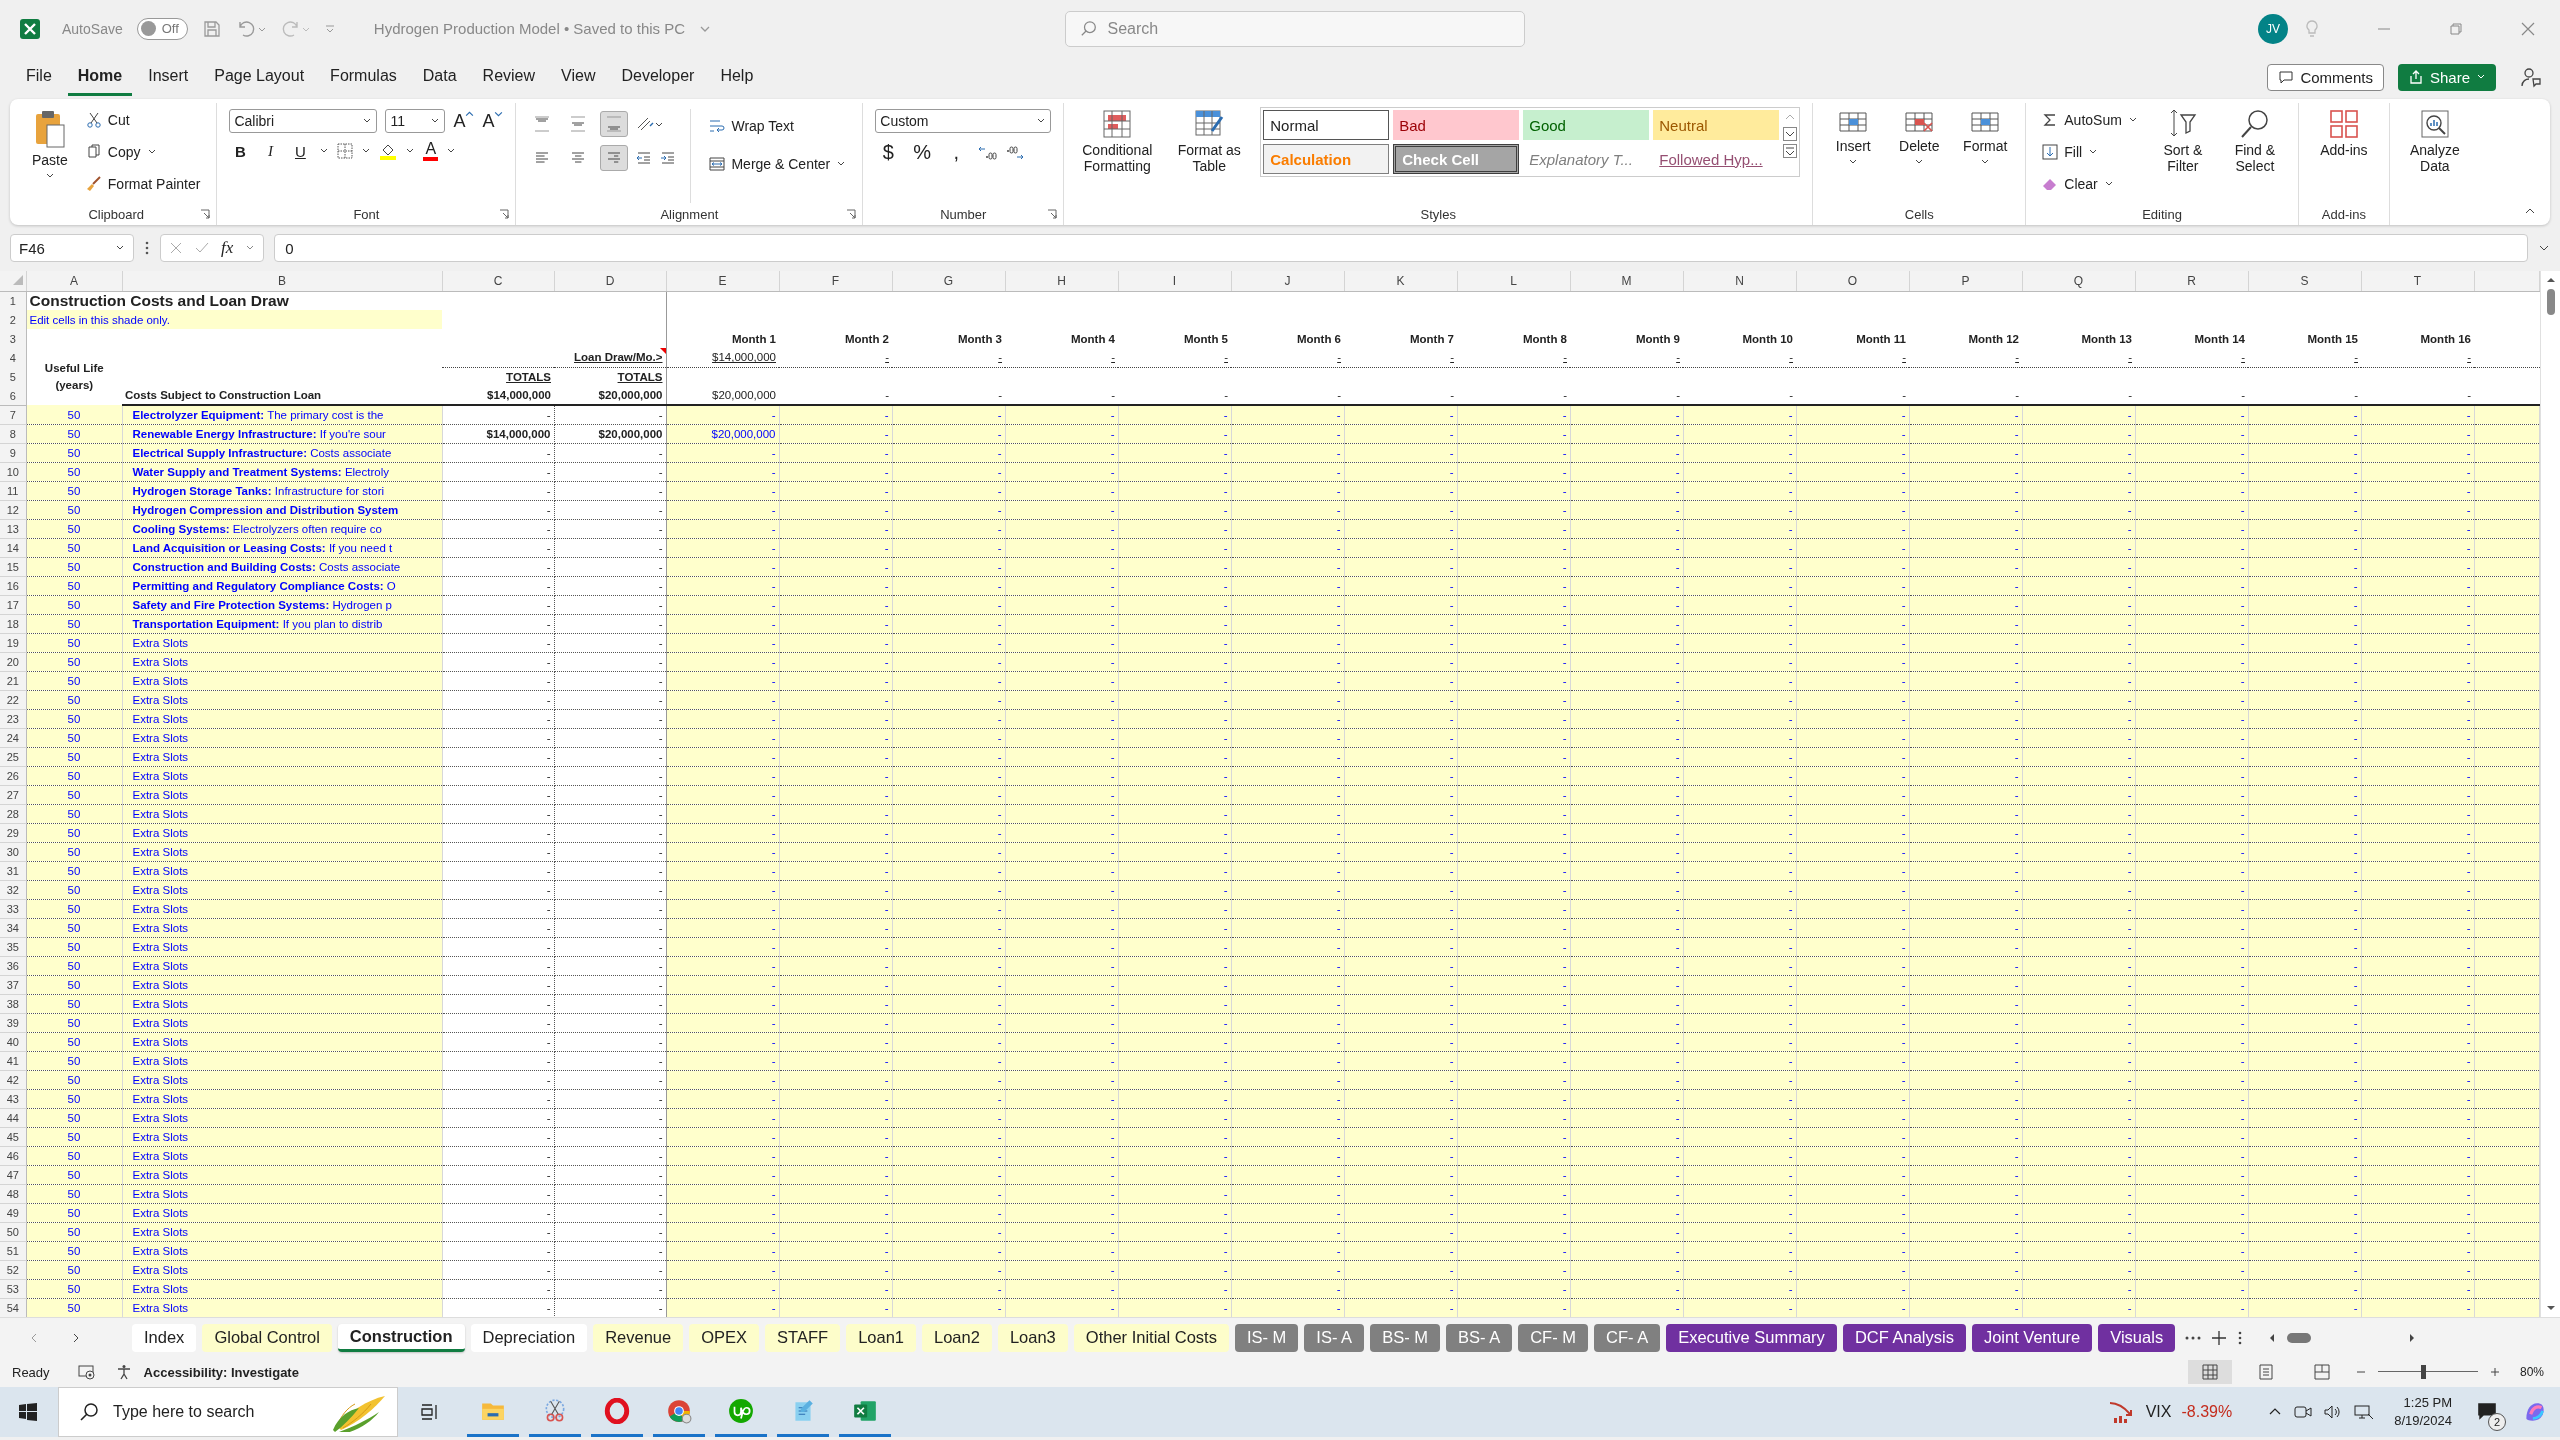 The image size is (2560, 1440). Describe the element at coordinates (1479, 1337) in the screenshot. I see `sheet-tab: BS- A` at that location.